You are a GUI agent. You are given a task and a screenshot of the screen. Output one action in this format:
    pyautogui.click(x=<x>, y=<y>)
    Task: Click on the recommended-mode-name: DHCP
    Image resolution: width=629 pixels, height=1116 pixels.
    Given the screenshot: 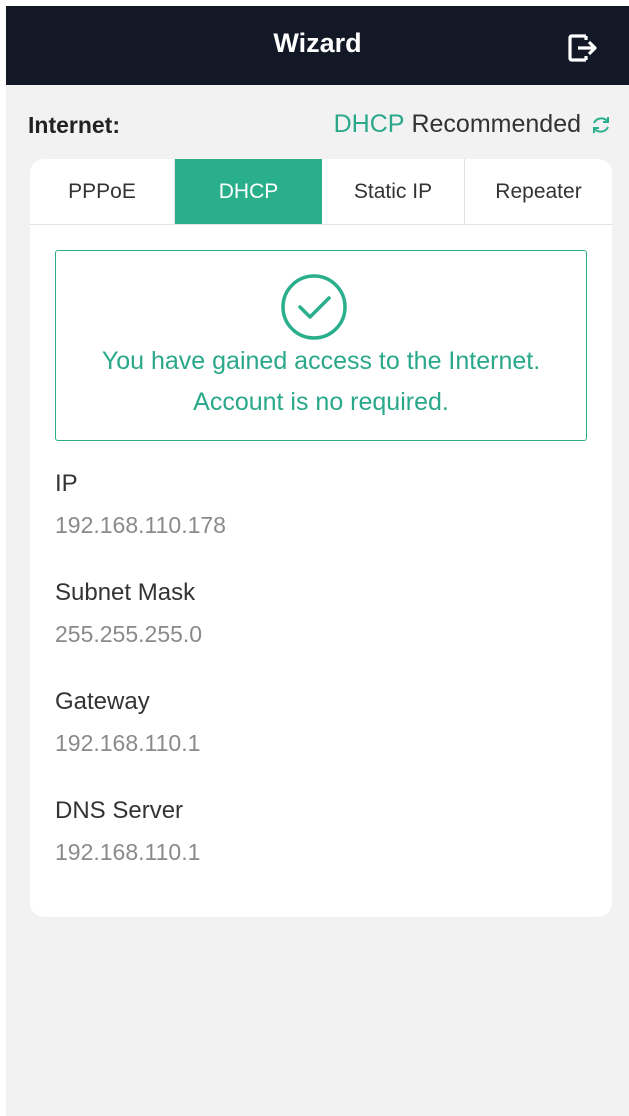 What is the action you would take?
    pyautogui.click(x=369, y=124)
    